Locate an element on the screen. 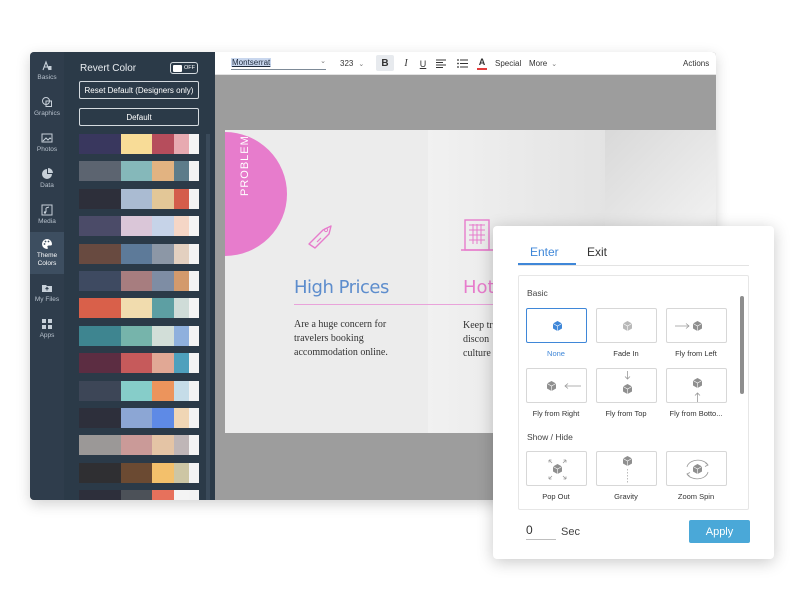  underline-button: U is located at coordinates (423, 63).